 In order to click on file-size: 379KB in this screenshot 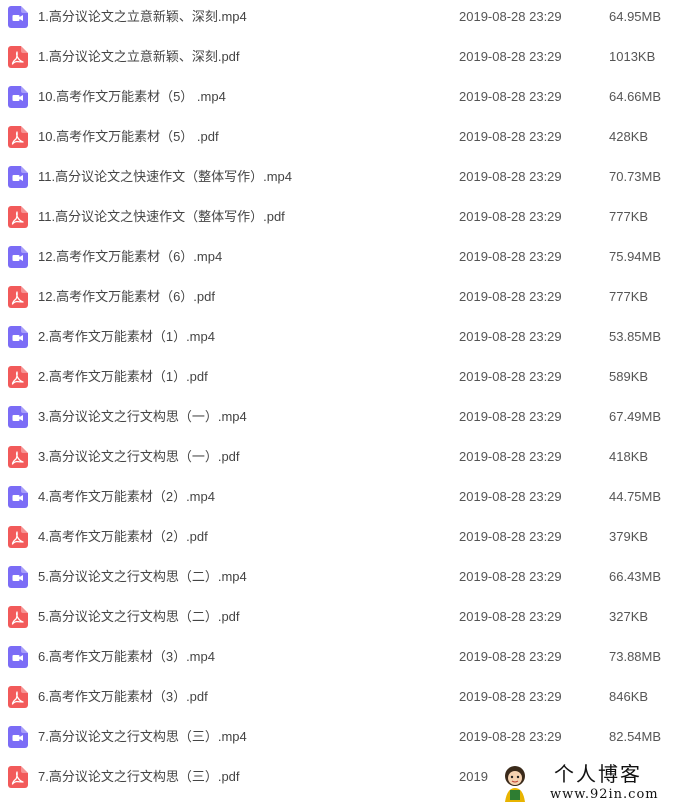, I will do `click(629, 536)`.